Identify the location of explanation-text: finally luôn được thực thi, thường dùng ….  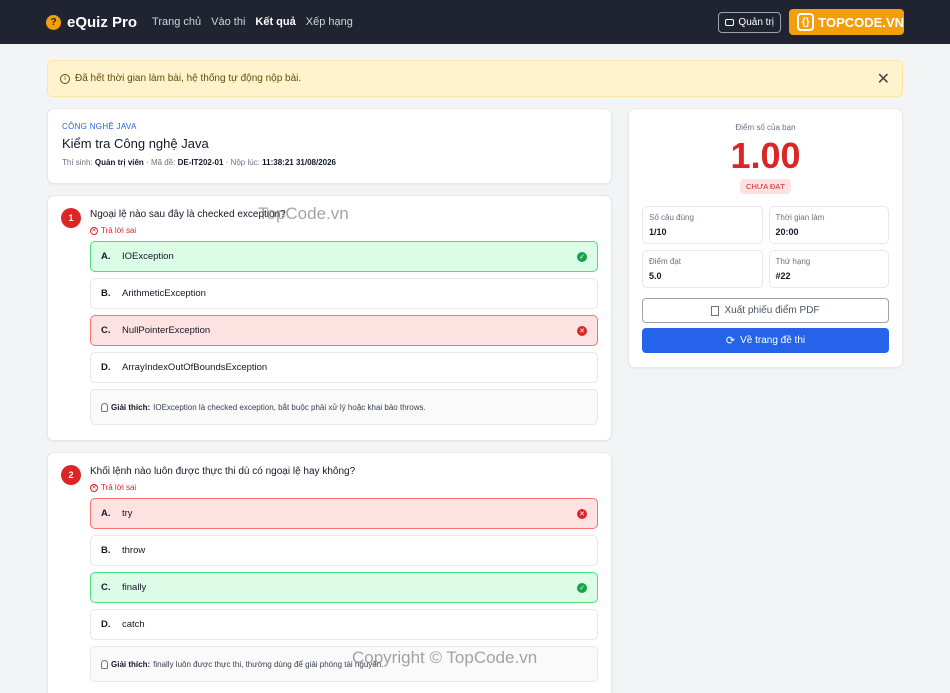
(268, 664).